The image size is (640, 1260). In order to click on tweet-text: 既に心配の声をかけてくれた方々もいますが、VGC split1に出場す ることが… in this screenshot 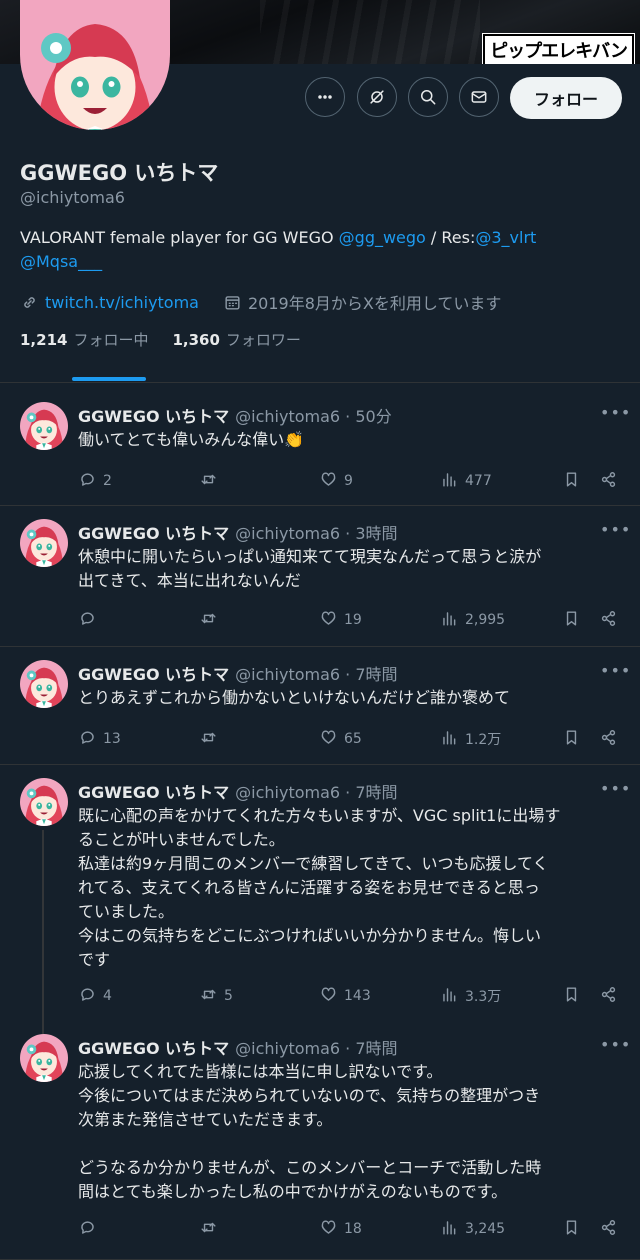, I will do `click(319, 887)`.